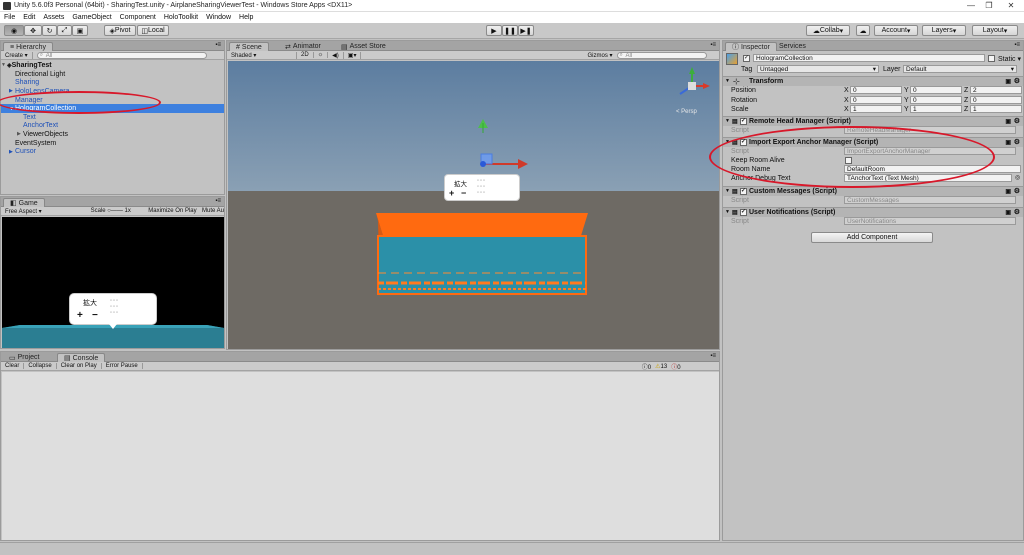 Image resolution: width=1024 pixels, height=555 pixels. Describe the element at coordinates (743, 191) in the screenshot. I see `custom-messages-enabled-checkbox: ✓` at that location.